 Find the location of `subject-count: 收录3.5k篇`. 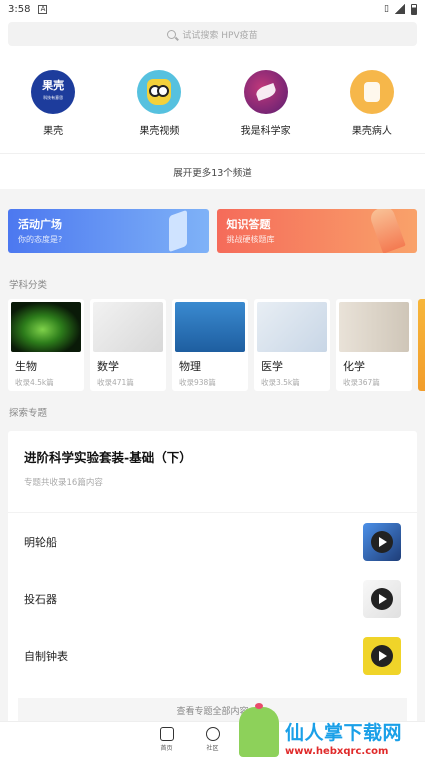

subject-count: 收录3.5k篇 is located at coordinates (280, 382).